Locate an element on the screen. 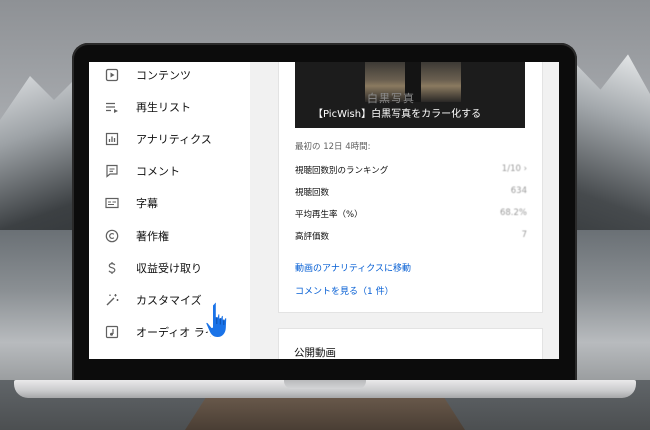 The image size is (650, 430). sidebar-item-copyright: 著作権 is located at coordinates (169, 236).